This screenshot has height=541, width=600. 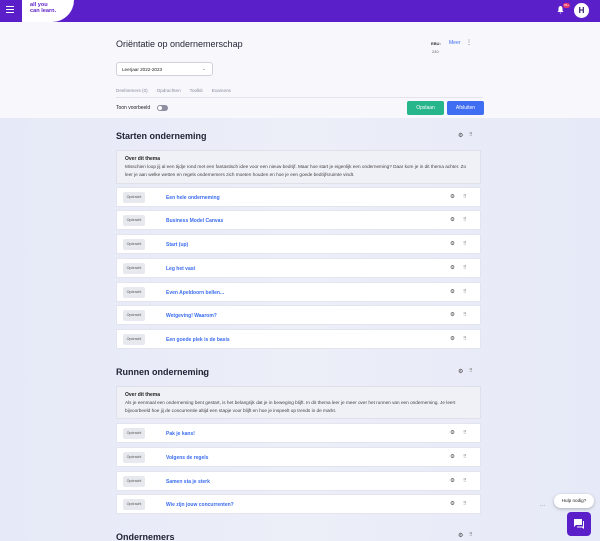 I want to click on top-bar: all you can learn. 99+ H, so click(x=300, y=11).